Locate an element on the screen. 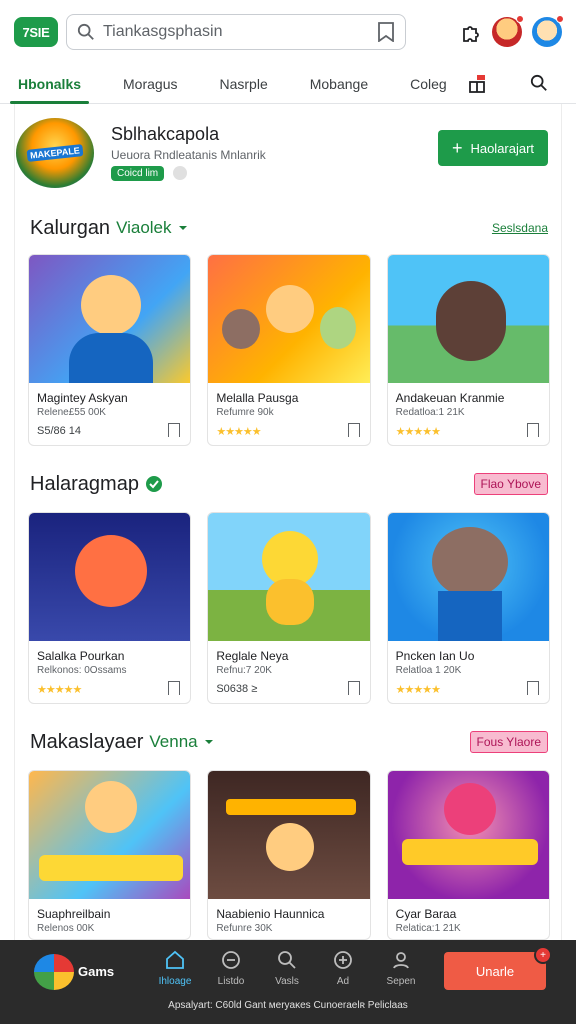 This screenshot has width=576, height=1024. section-header-1: Kalurgan Viaolek Seslsdana is located at coordinates (289, 228).